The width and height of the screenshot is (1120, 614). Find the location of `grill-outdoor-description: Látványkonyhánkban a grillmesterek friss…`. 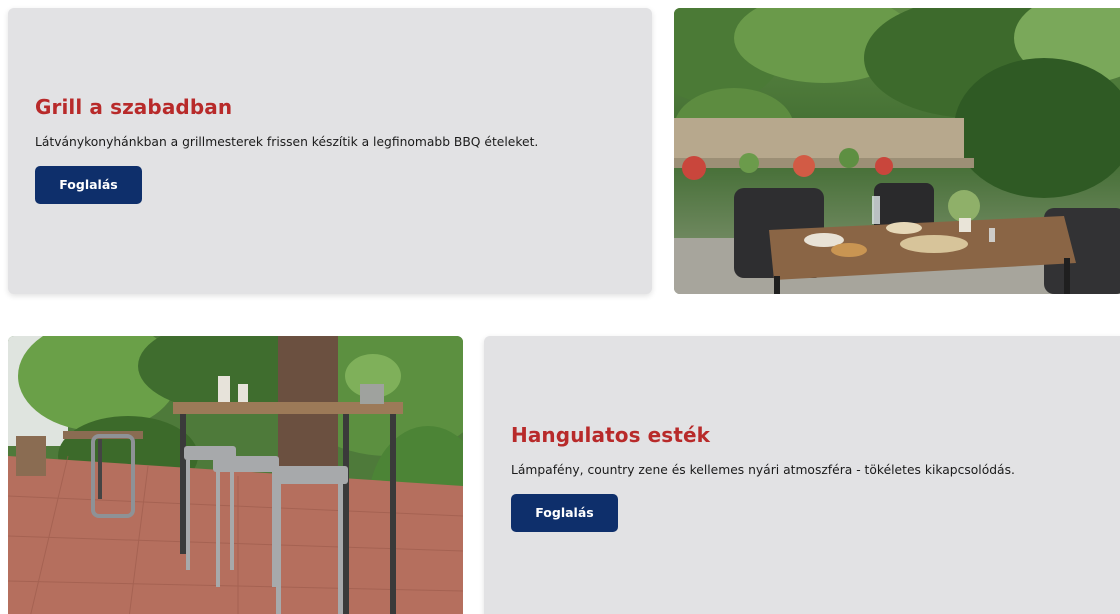

grill-outdoor-description: Látványkonyhánkban a grillmesterek friss… is located at coordinates (287, 142).